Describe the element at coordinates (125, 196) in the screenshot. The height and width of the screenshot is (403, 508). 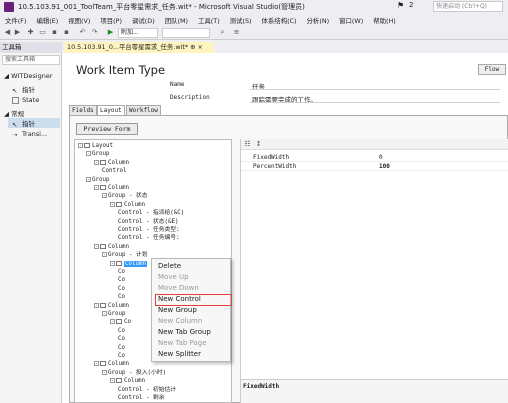
I see `tree-node: - Group - 状态` at that location.